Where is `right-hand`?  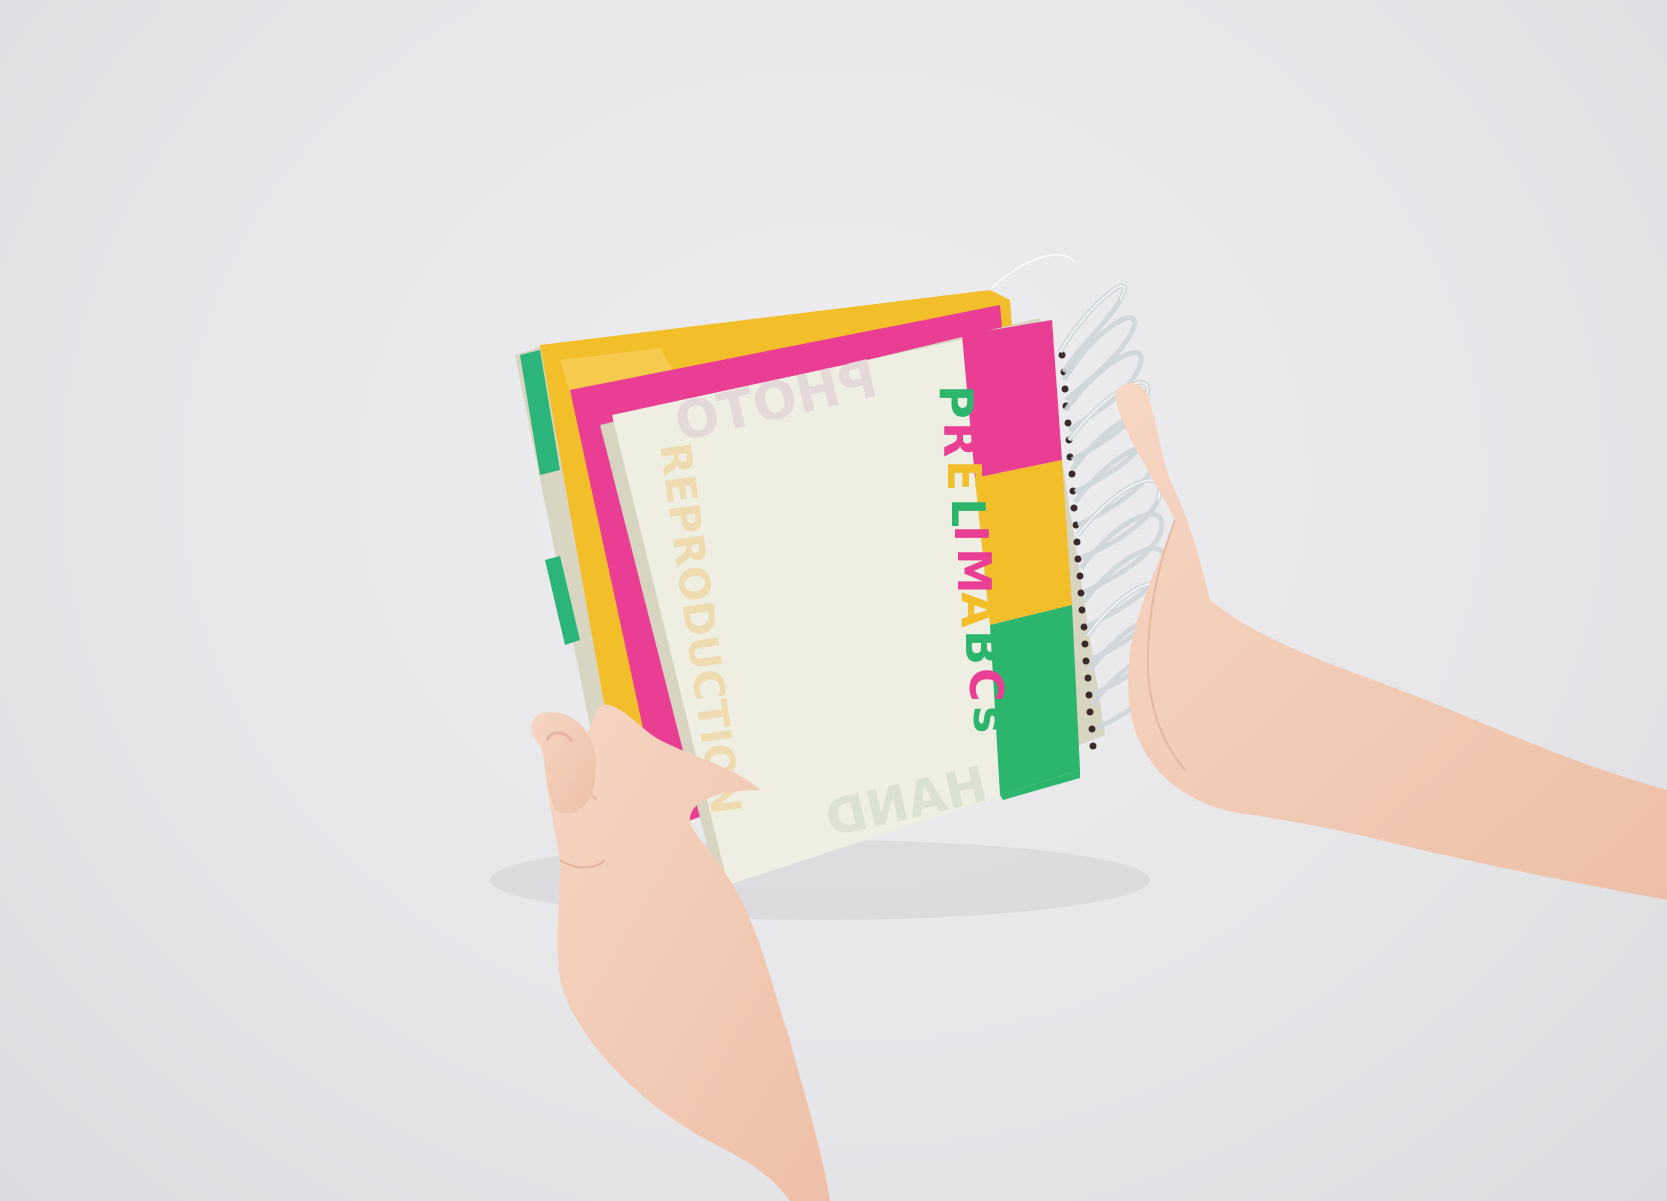 right-hand is located at coordinates (1391, 641).